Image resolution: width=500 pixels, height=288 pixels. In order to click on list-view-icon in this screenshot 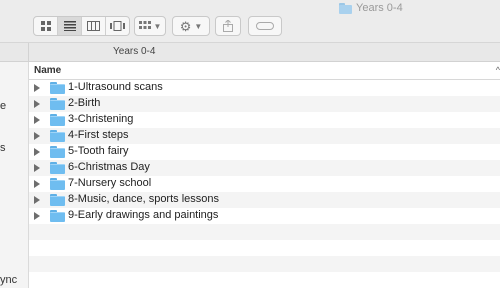, I will do `click(69, 26)`.